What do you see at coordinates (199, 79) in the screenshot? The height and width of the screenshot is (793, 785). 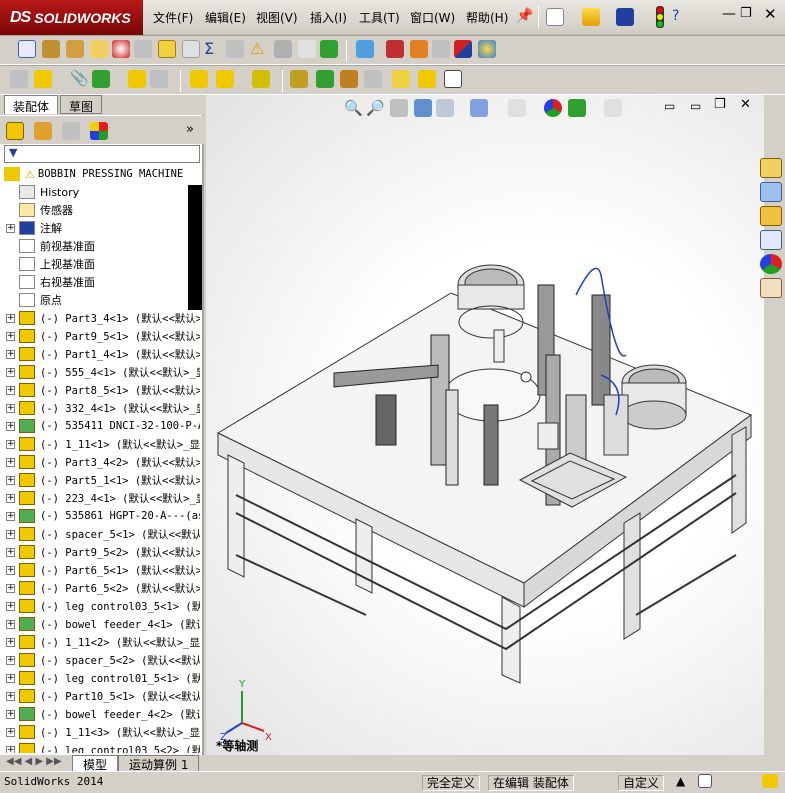 I see `show-hidden-icon` at bounding box center [199, 79].